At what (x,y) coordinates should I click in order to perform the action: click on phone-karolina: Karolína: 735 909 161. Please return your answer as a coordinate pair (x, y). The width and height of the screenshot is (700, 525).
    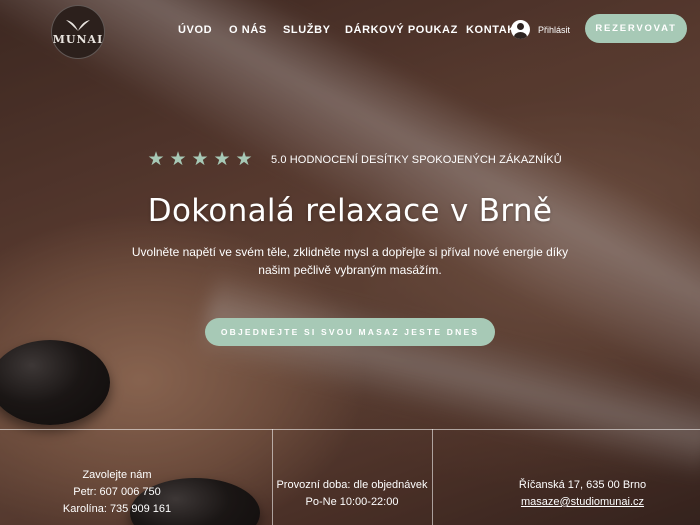
    Looking at the image, I should click on (117, 509).